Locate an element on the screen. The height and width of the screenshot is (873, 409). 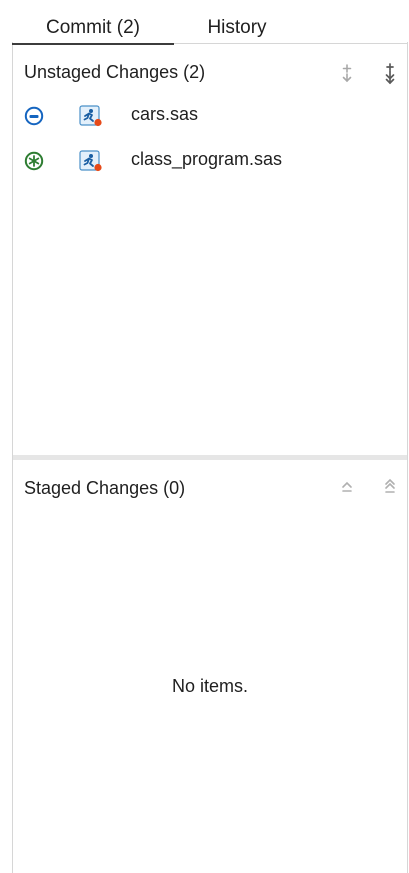
unstaged-changes-header: Unstaged Changes (2) is located at coordinates (115, 72).